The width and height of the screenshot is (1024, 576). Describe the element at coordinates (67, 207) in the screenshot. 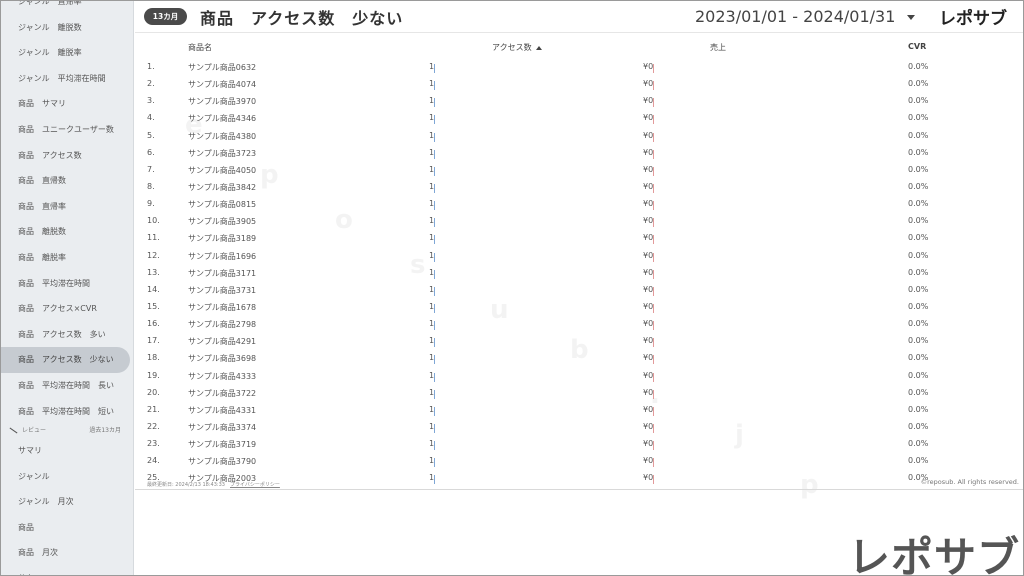

I see `sidebar-item: 商品 直帰率` at that location.